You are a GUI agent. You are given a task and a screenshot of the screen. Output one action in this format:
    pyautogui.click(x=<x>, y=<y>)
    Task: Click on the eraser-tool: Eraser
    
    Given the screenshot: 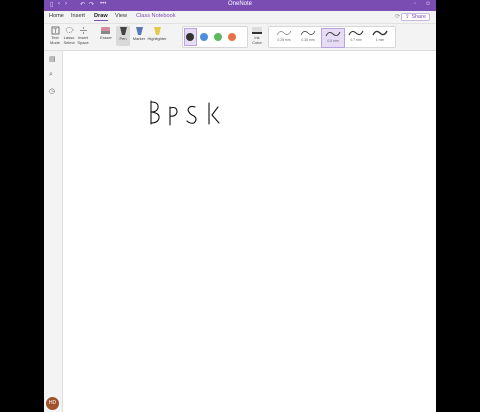 What is the action you would take?
    pyautogui.click(x=106, y=33)
    